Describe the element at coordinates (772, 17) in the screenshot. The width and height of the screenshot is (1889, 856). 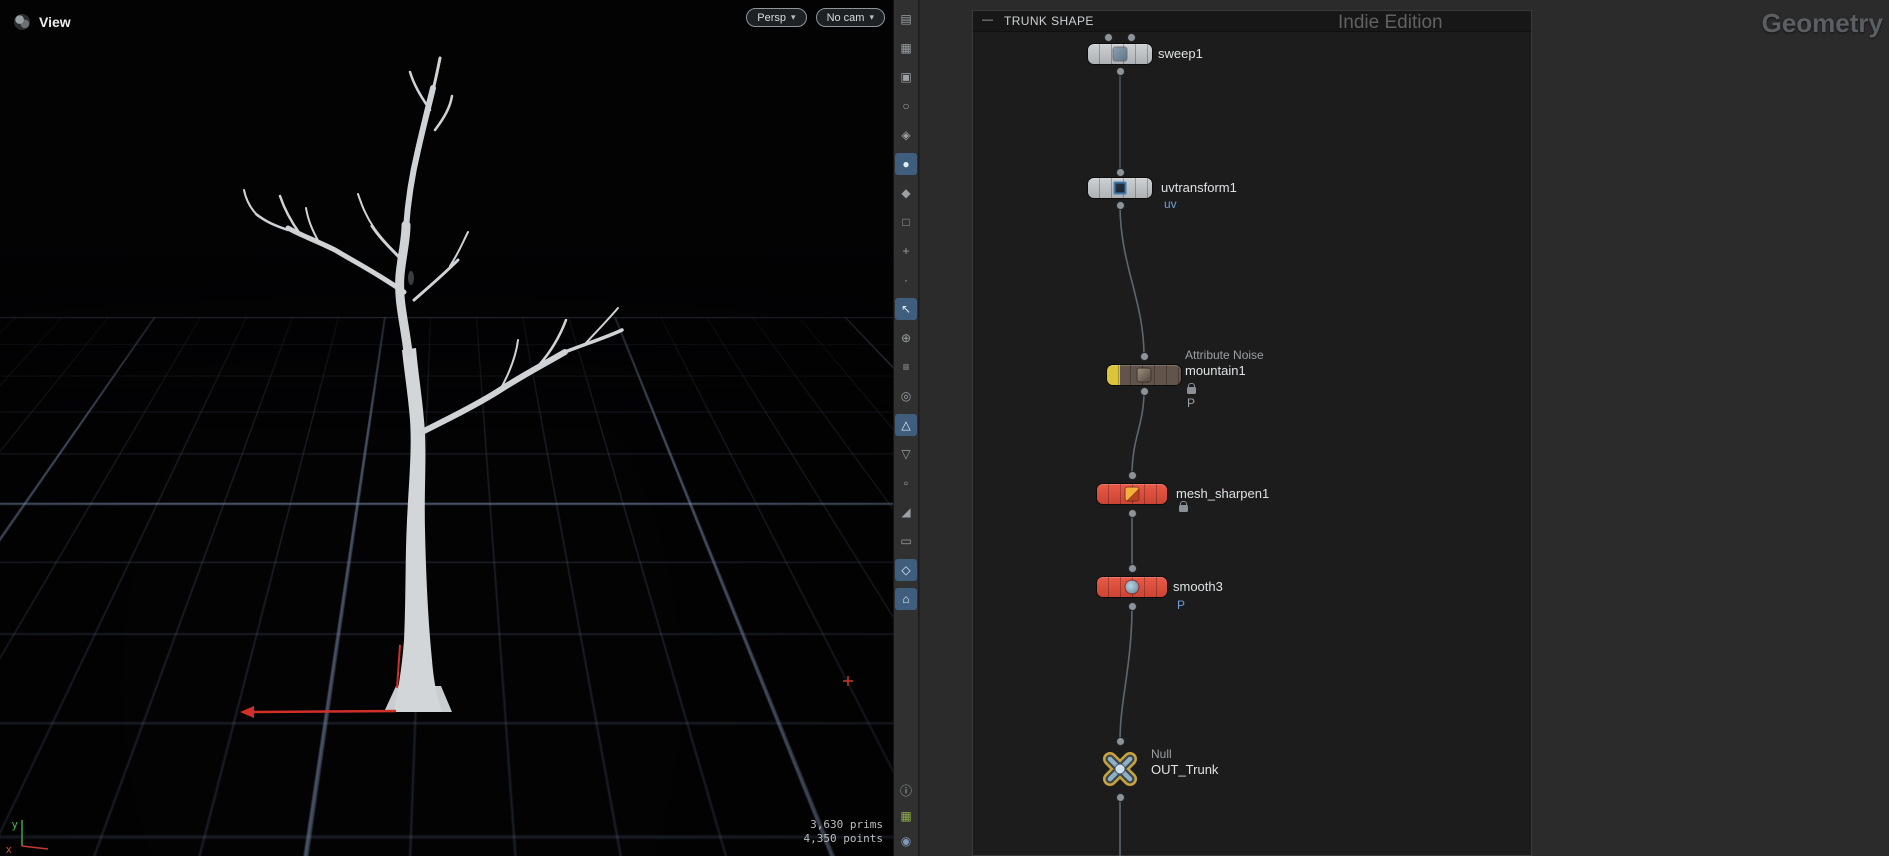
I see `persp-label: Persp` at that location.